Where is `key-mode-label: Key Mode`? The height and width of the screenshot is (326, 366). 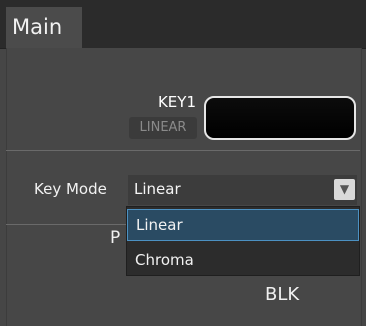 key-mode-label: Key Mode is located at coordinates (70, 189).